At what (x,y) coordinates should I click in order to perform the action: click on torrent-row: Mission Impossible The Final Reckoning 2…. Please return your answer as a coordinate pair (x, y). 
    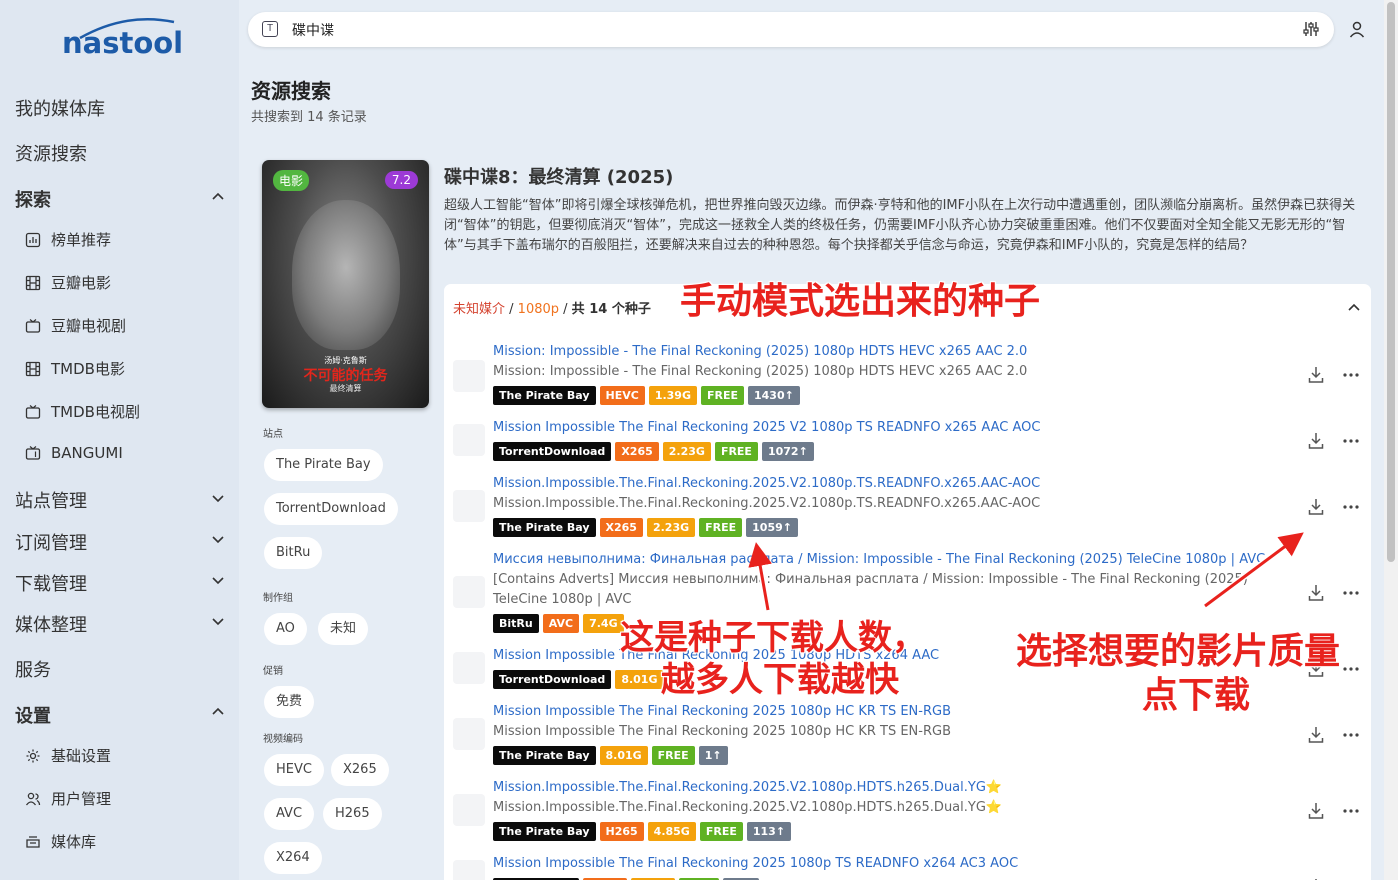
    Looking at the image, I should click on (907, 441).